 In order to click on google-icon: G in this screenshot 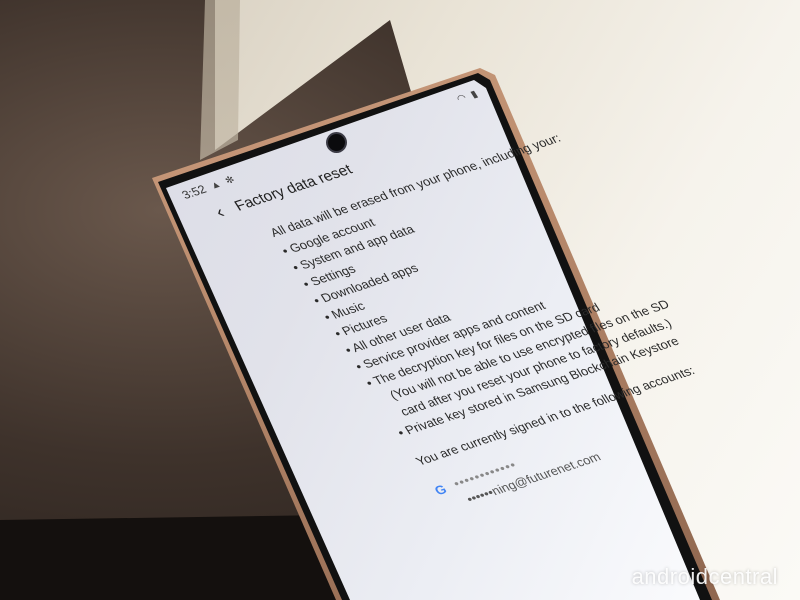, I will do `click(440, 489)`.